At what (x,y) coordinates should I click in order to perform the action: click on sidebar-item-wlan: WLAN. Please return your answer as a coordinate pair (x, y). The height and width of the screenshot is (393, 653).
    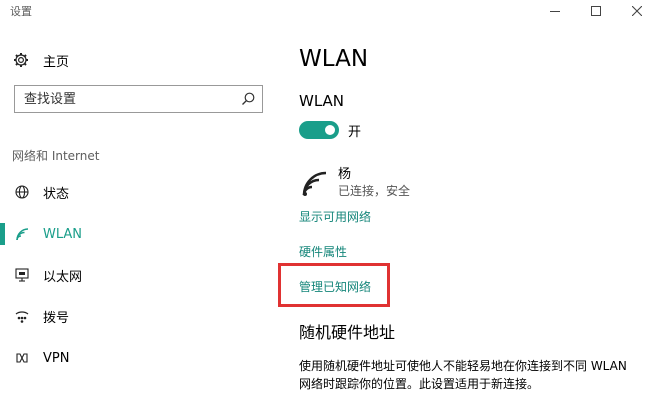
    Looking at the image, I should click on (141, 234).